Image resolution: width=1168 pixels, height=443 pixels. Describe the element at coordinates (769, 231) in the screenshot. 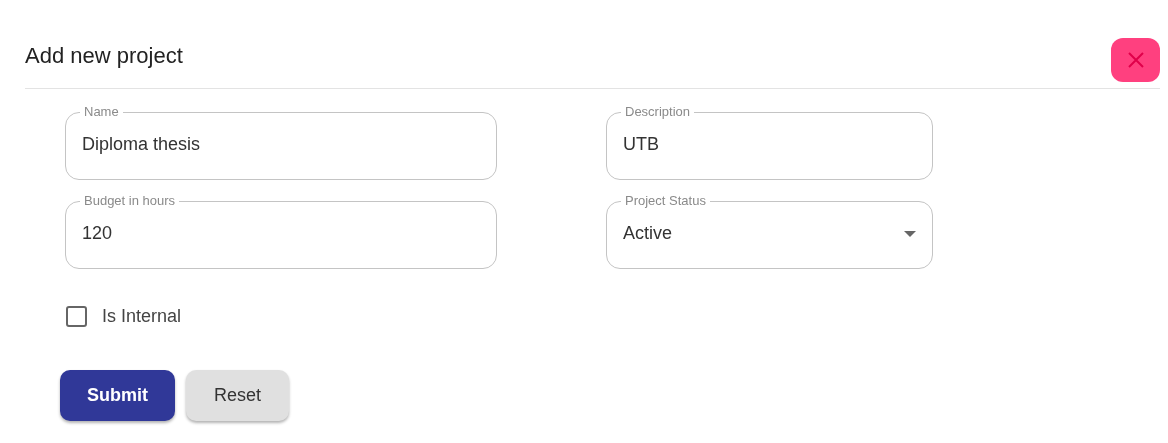

I see `select-field: Project Status Active` at that location.